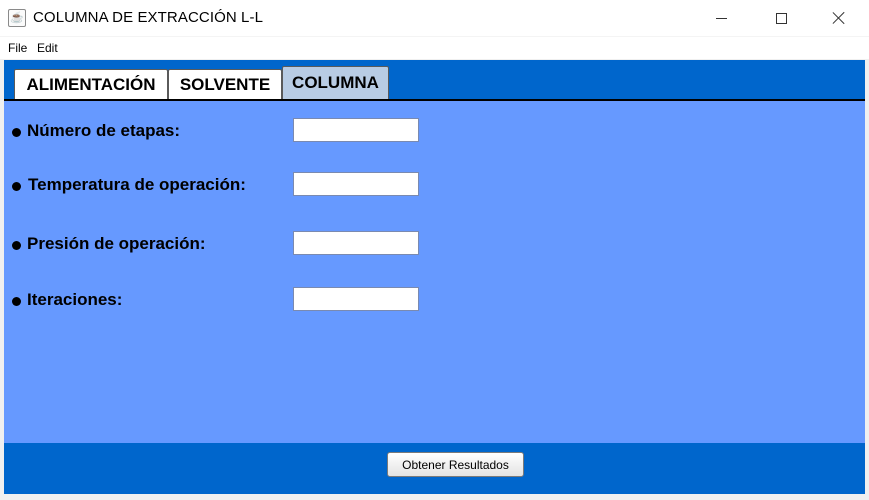 This screenshot has height=500, width=869. Describe the element at coordinates (225, 84) in the screenshot. I see `tab-solvente: SOLVENTE` at that location.